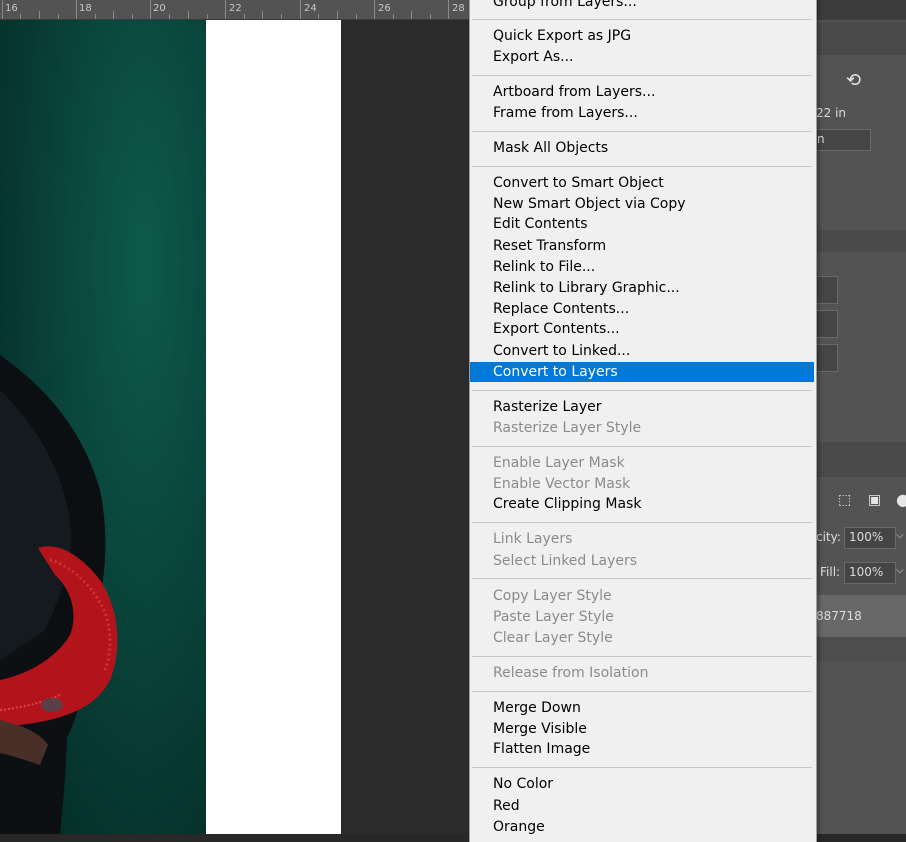  I want to click on menu-item-convert-to-smart-object: Convert to Smart Object, so click(642, 183).